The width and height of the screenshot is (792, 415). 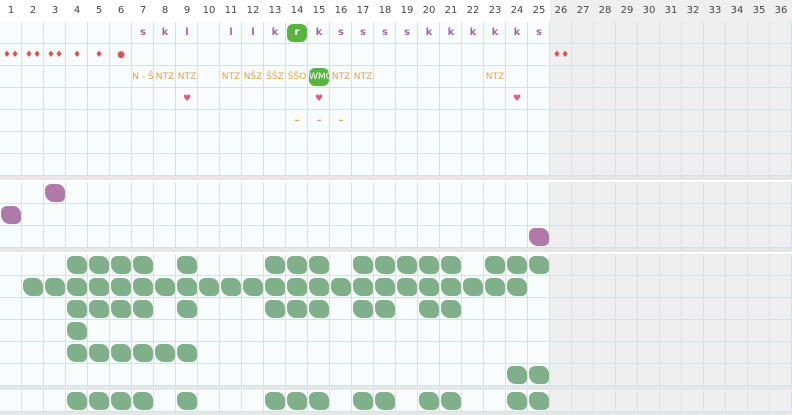 What do you see at coordinates (495, 33) in the screenshot?
I see `shift-letter: k` at bounding box center [495, 33].